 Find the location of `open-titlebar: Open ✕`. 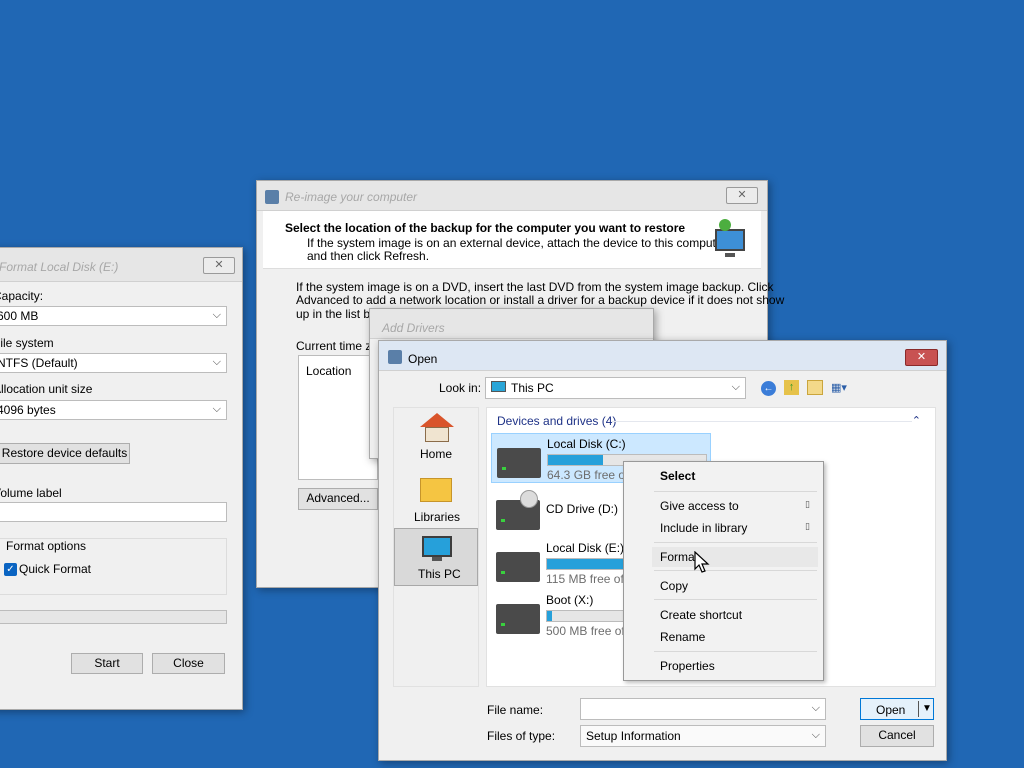

open-titlebar: Open ✕ is located at coordinates (662, 356).